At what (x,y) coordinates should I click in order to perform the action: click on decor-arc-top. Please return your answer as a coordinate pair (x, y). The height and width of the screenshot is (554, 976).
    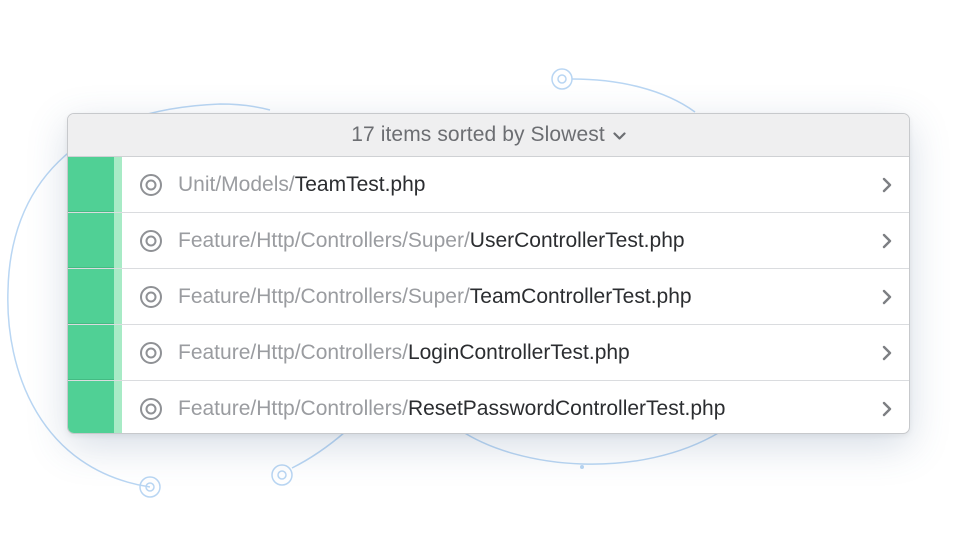
    Looking at the image, I should click on (633, 95).